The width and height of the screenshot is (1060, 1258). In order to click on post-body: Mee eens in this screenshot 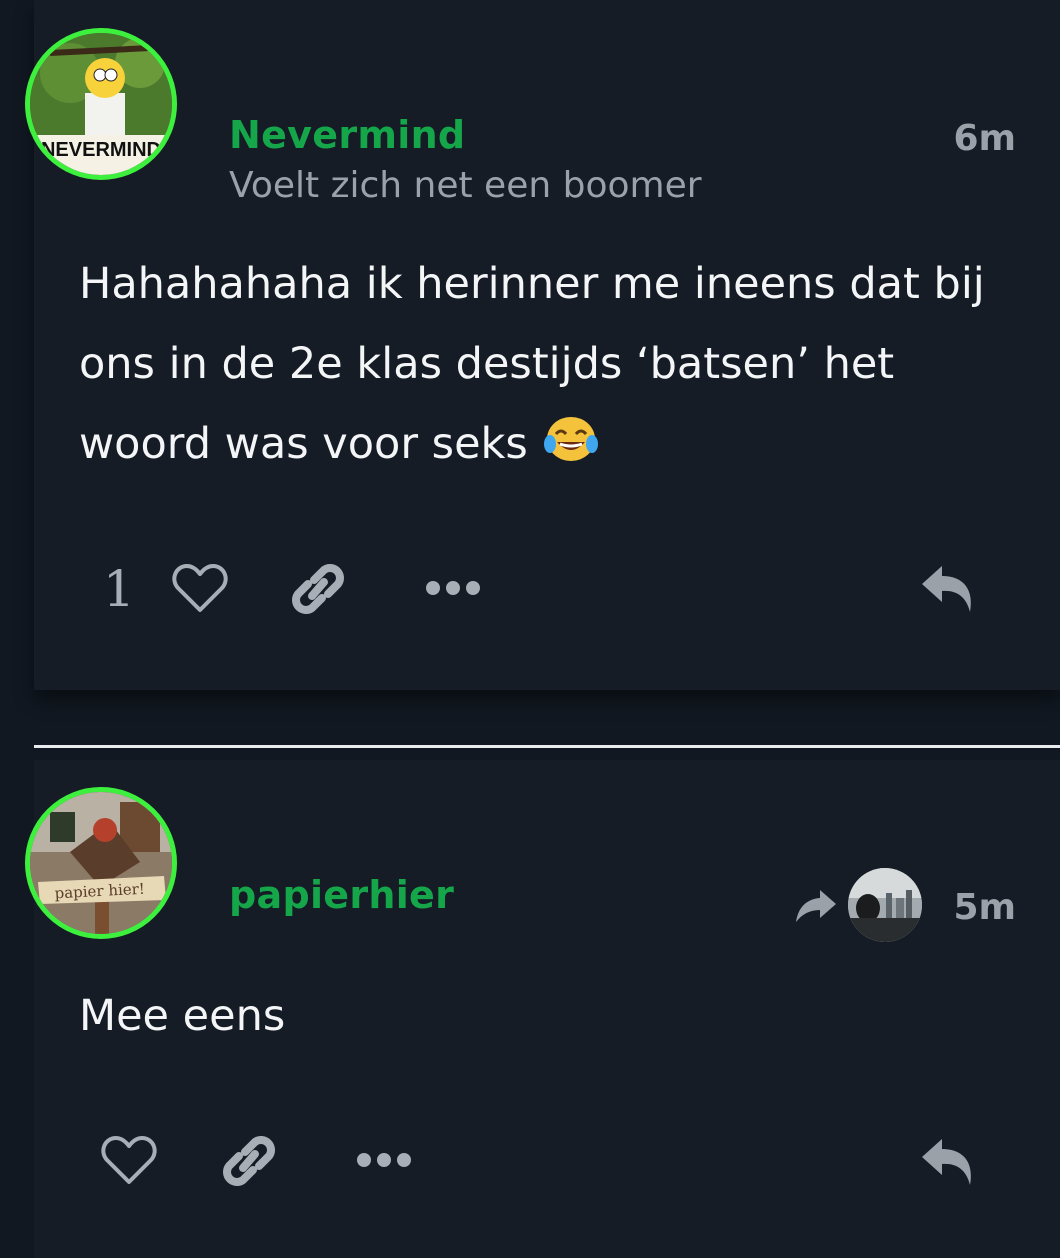, I will do `click(544, 1016)`.